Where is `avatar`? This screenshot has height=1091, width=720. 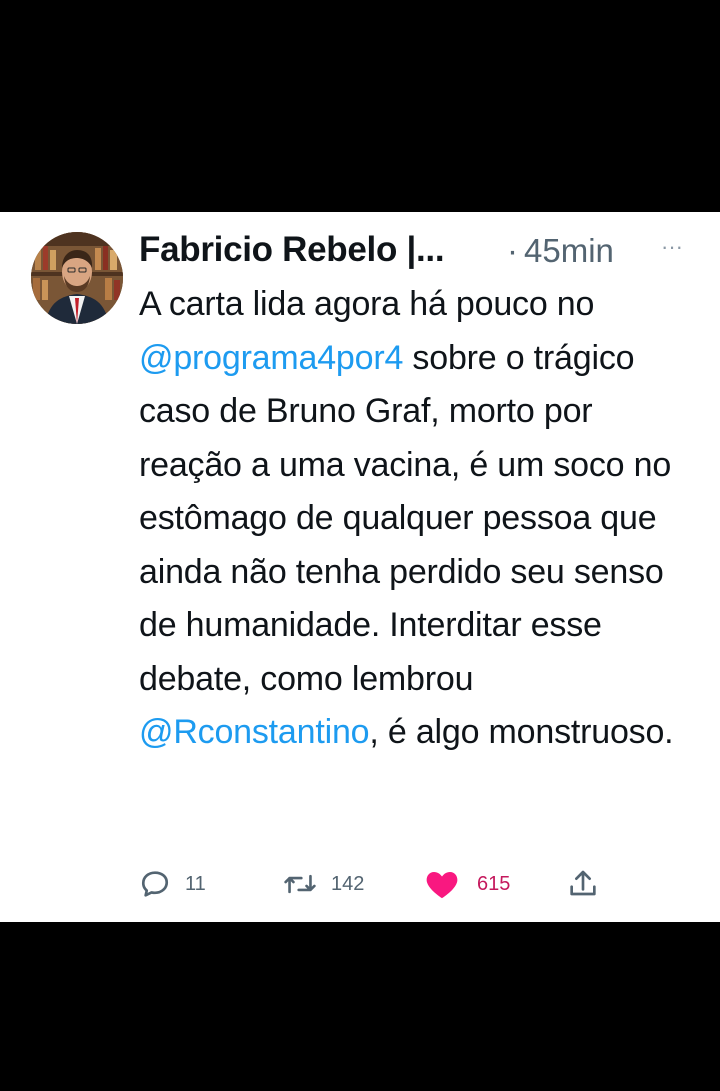 avatar is located at coordinates (77, 278).